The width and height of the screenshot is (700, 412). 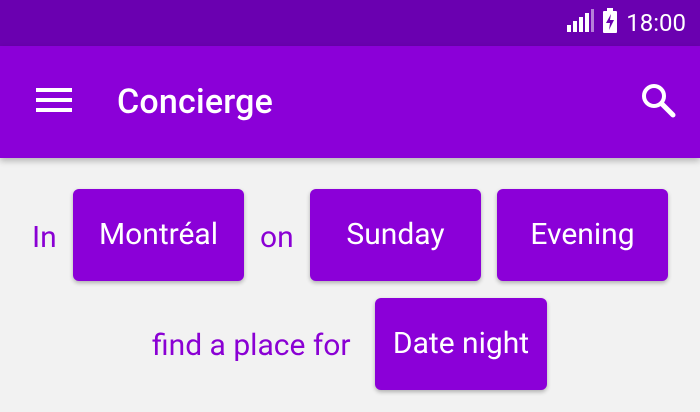 I want to click on search-icon, so click(x=658, y=102).